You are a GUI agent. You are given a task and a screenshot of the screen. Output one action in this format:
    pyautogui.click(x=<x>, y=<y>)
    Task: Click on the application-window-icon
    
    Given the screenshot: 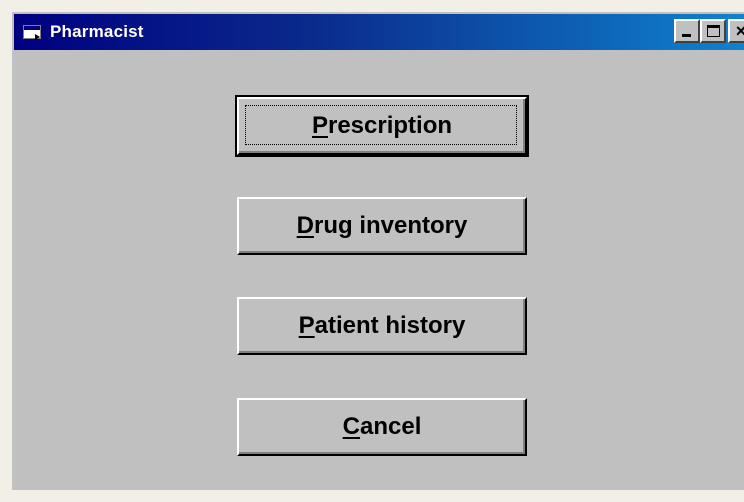 What is the action you would take?
    pyautogui.click(x=33, y=32)
    